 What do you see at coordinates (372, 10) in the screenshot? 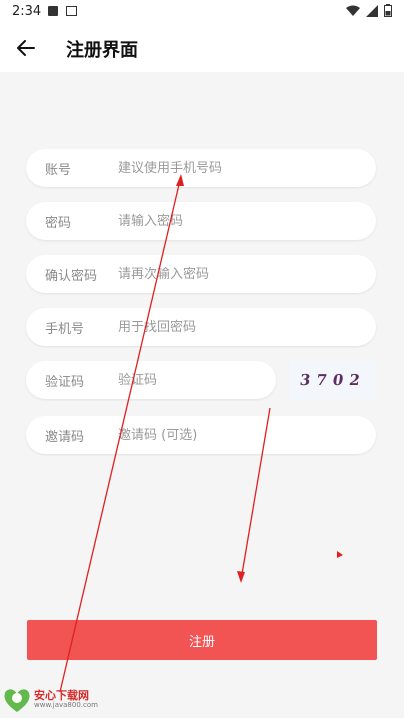
I see `signal-icon` at bounding box center [372, 10].